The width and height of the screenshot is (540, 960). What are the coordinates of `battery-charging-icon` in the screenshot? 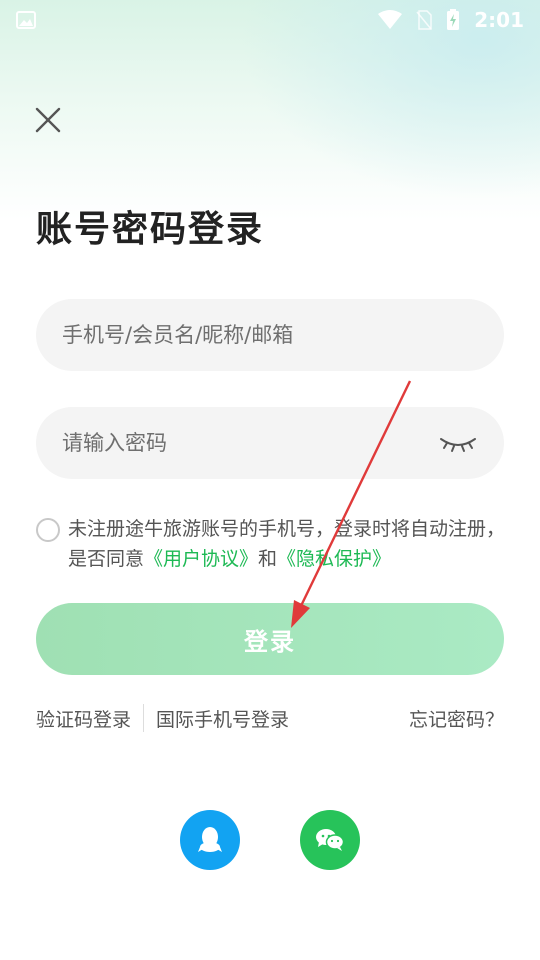 It's located at (453, 19).